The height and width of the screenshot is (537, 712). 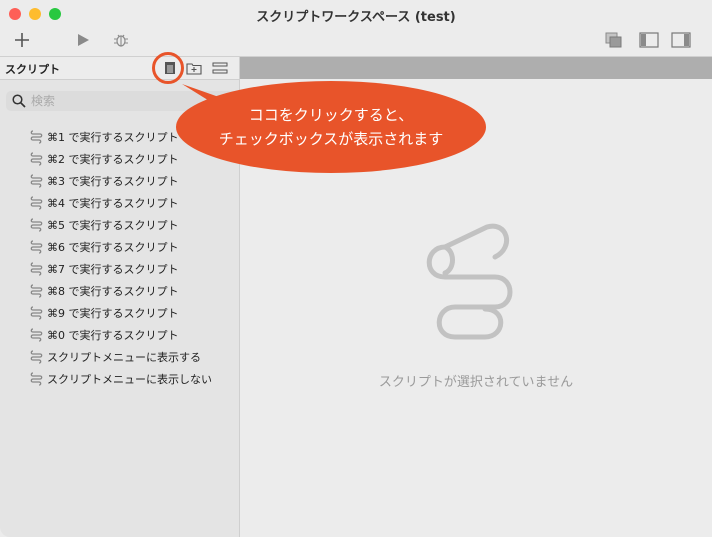 I want to click on callout-line-1: ココをクリックすると、, so click(x=331, y=115).